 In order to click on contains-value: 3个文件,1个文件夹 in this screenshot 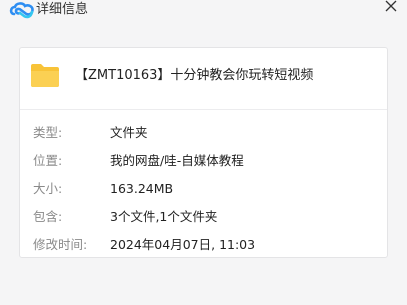, I will do `click(164, 216)`.